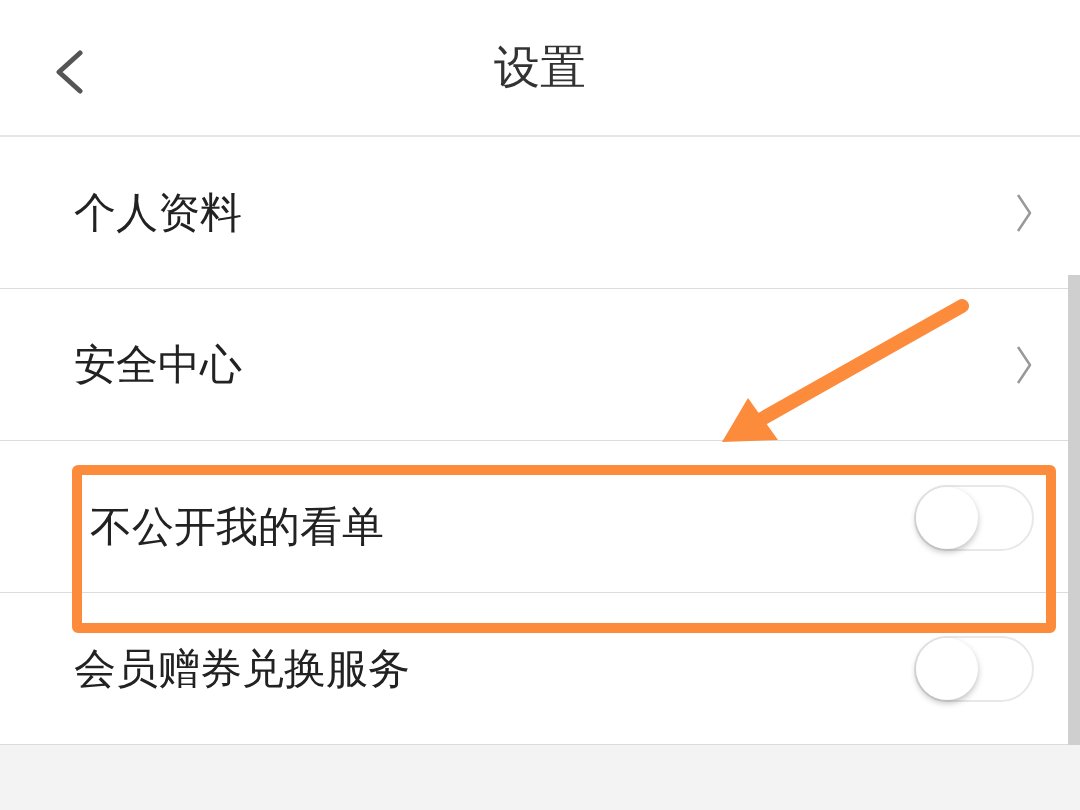  Describe the element at coordinates (242, 668) in the screenshot. I see `row-label: 会员赠券兑换服务` at that location.